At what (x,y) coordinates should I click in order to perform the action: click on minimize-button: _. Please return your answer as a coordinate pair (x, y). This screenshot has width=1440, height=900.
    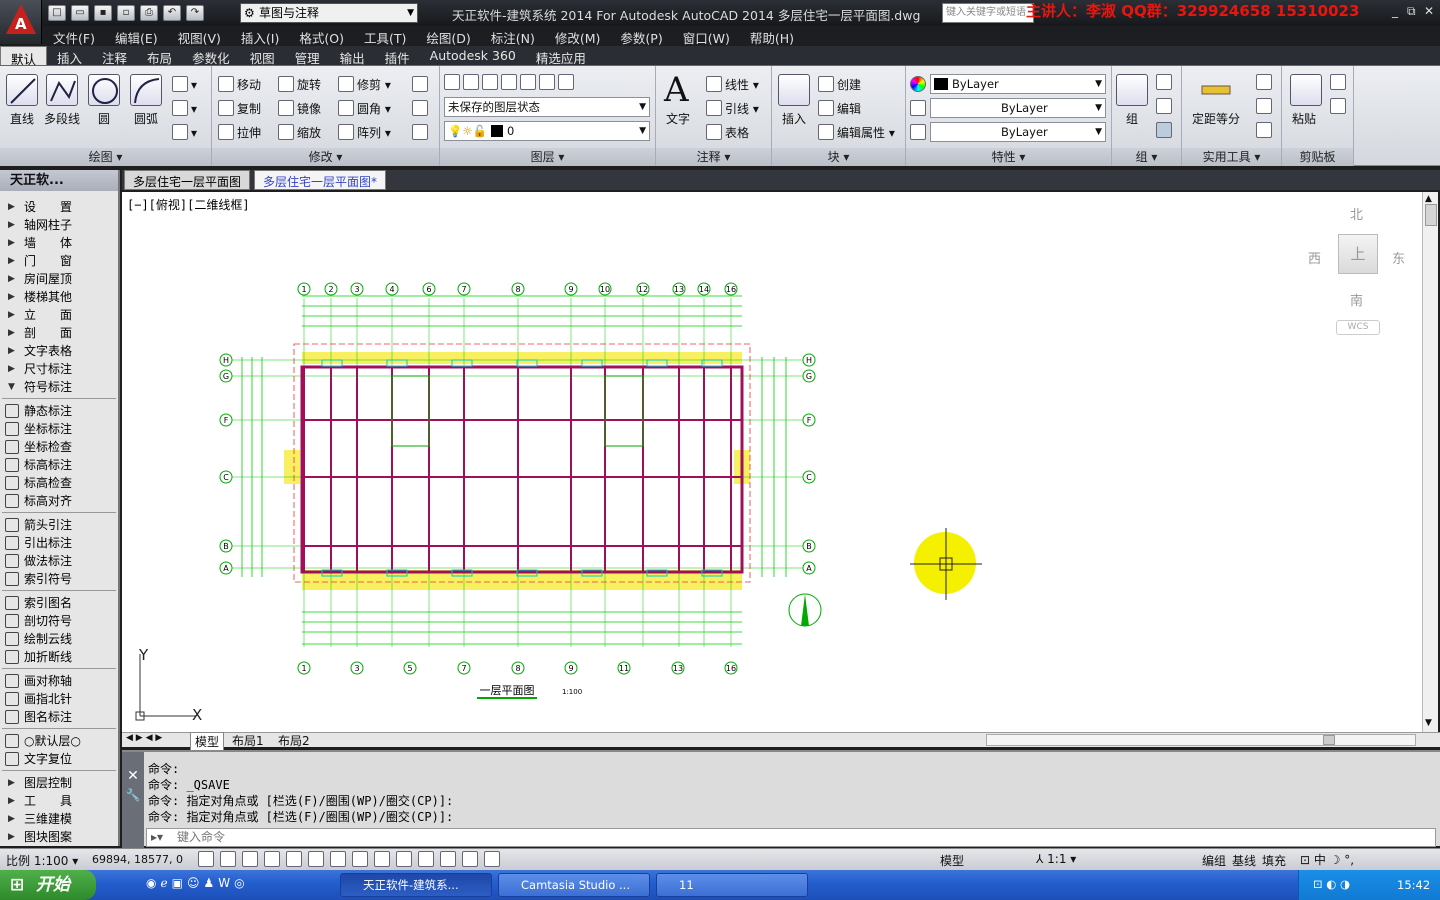
    Looking at the image, I should click on (1395, 11).